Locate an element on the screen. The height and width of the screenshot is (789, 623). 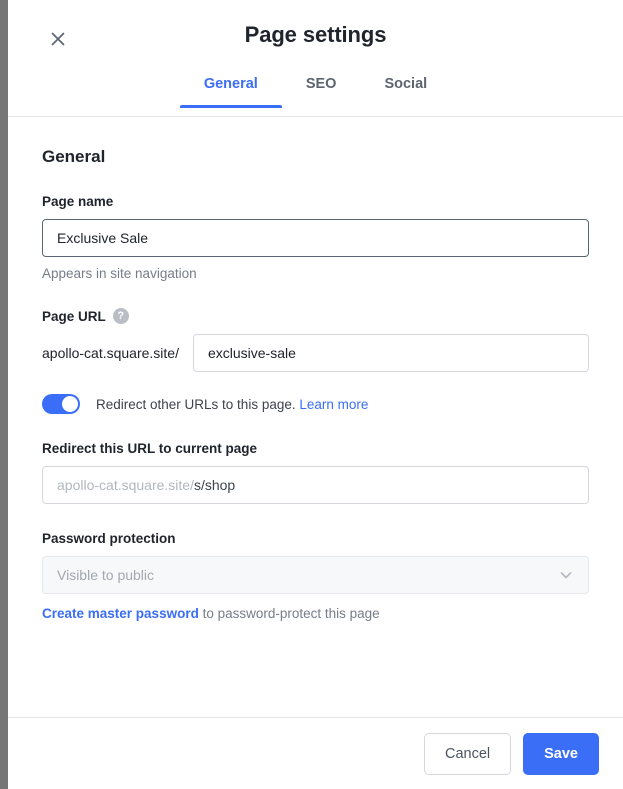
settings-tabs: General SEO Social is located at coordinates (315, 90).